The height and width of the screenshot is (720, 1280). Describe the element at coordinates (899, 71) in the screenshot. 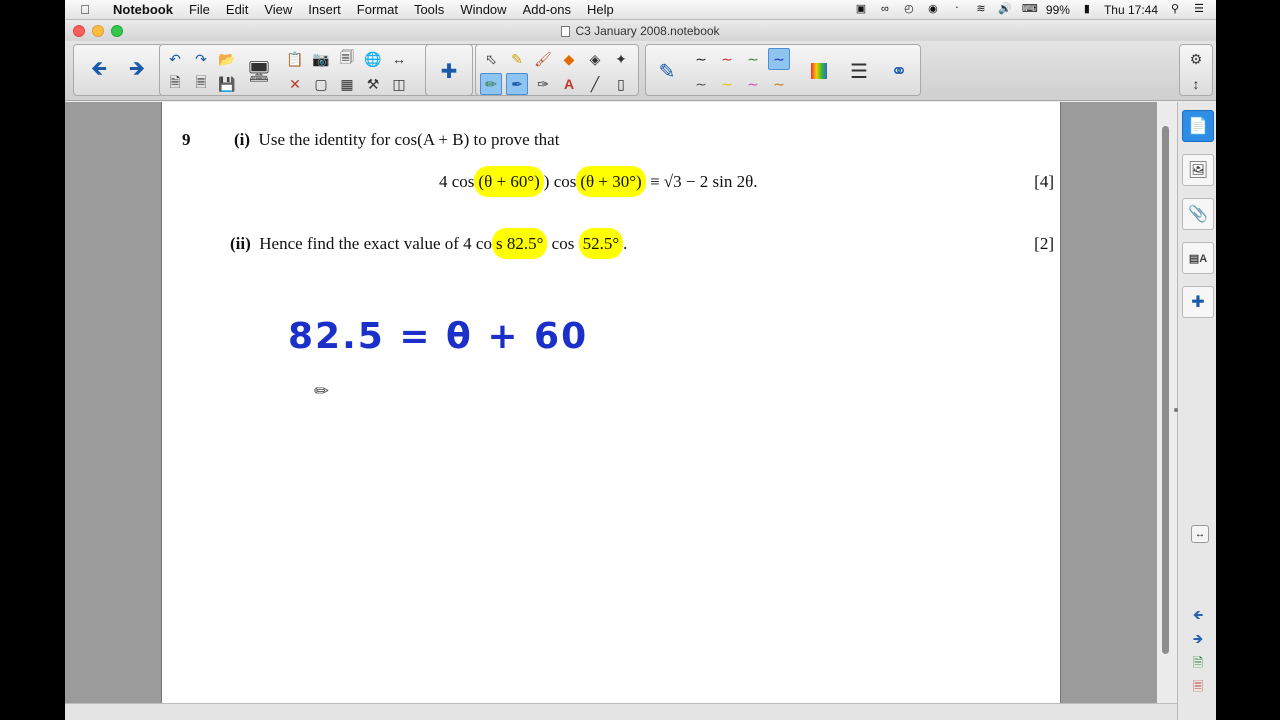

I see `transparency-button: ⚭` at that location.